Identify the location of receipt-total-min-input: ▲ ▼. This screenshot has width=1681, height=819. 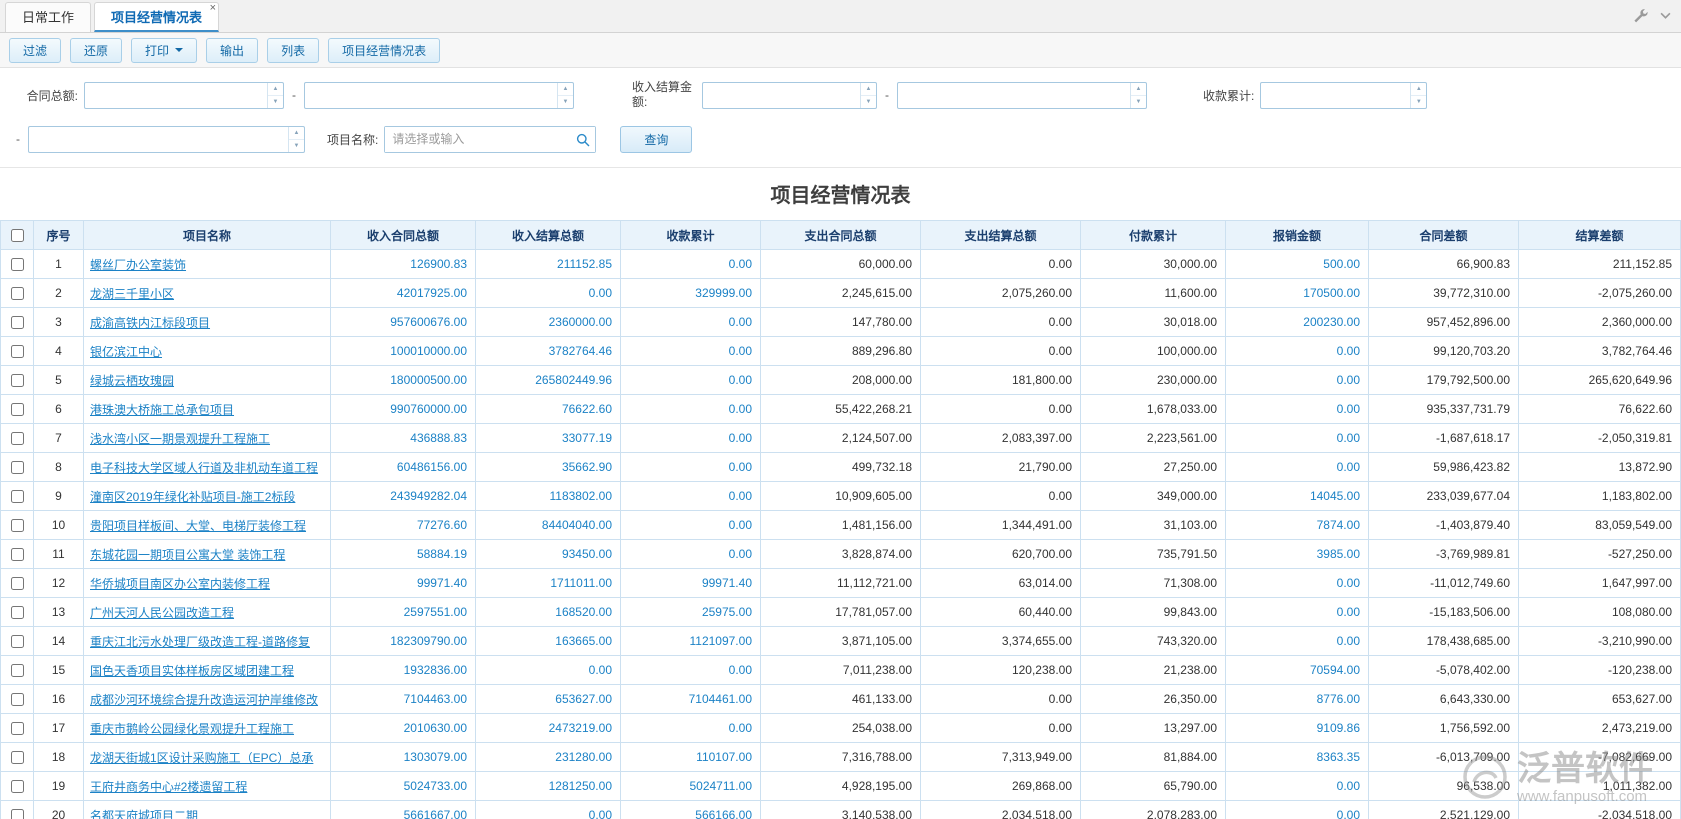
(1344, 95).